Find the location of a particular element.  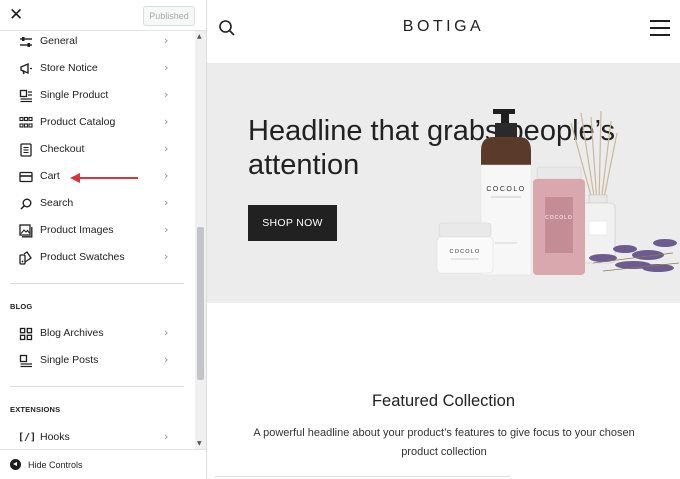

images-icon is located at coordinates (26, 231).